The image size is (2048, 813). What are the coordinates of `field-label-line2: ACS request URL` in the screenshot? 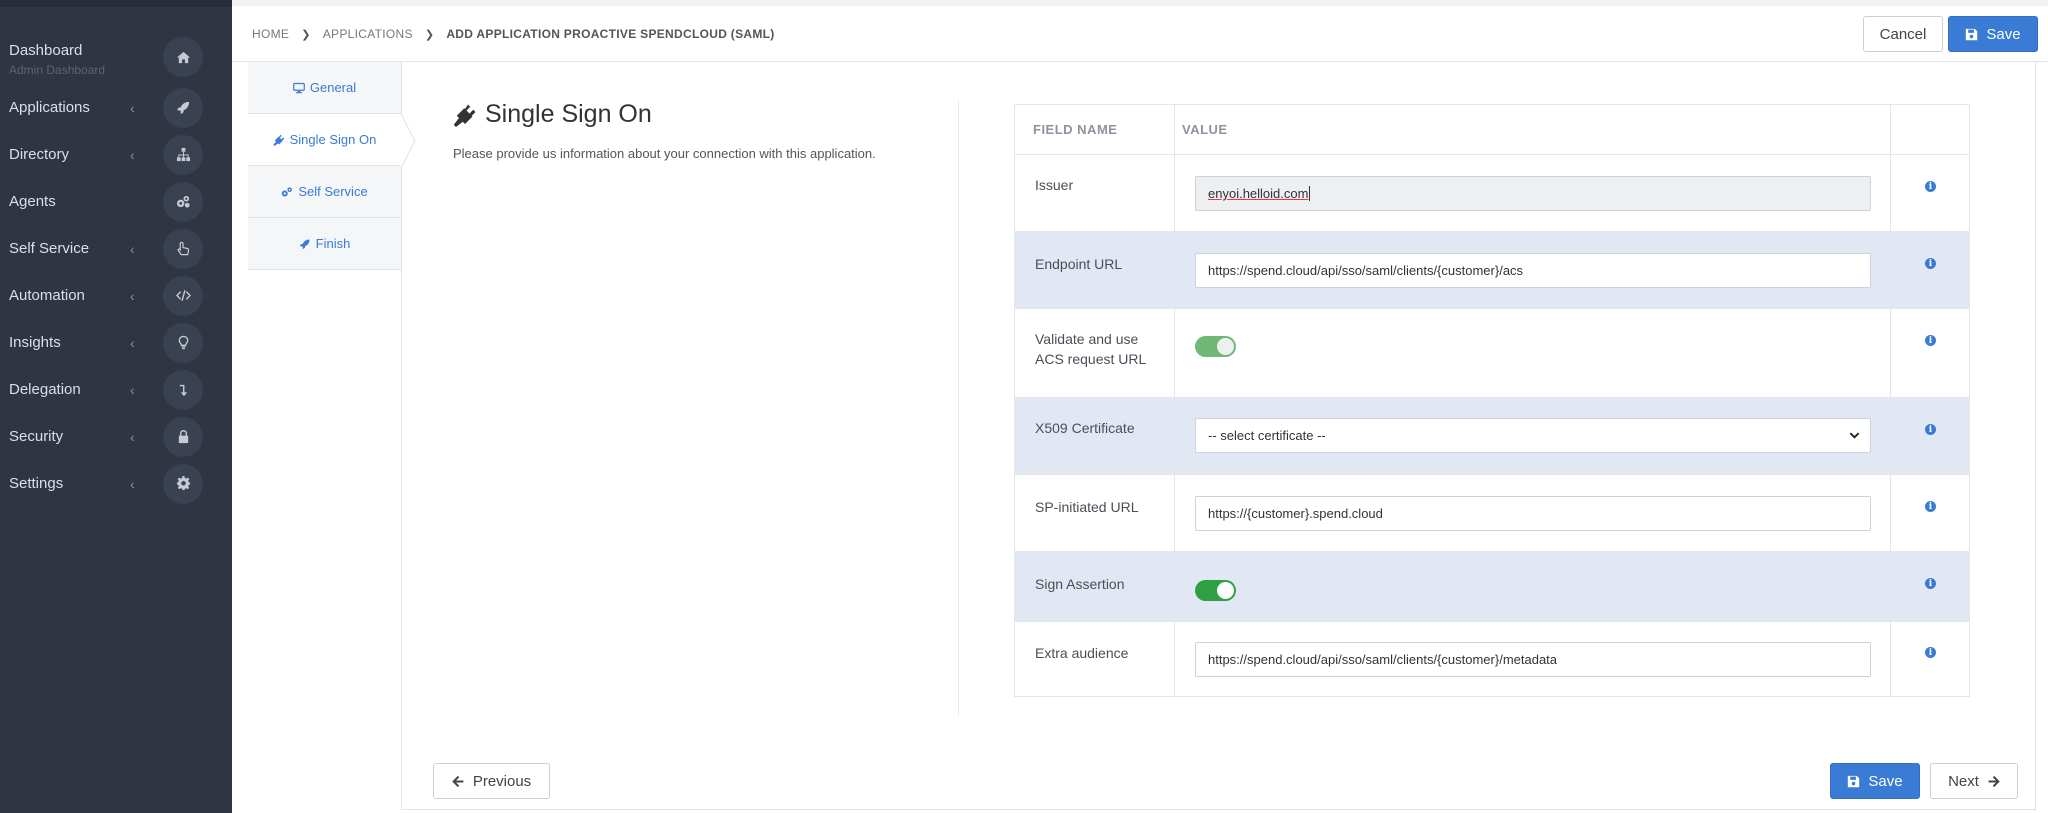 It's located at (1091, 359).